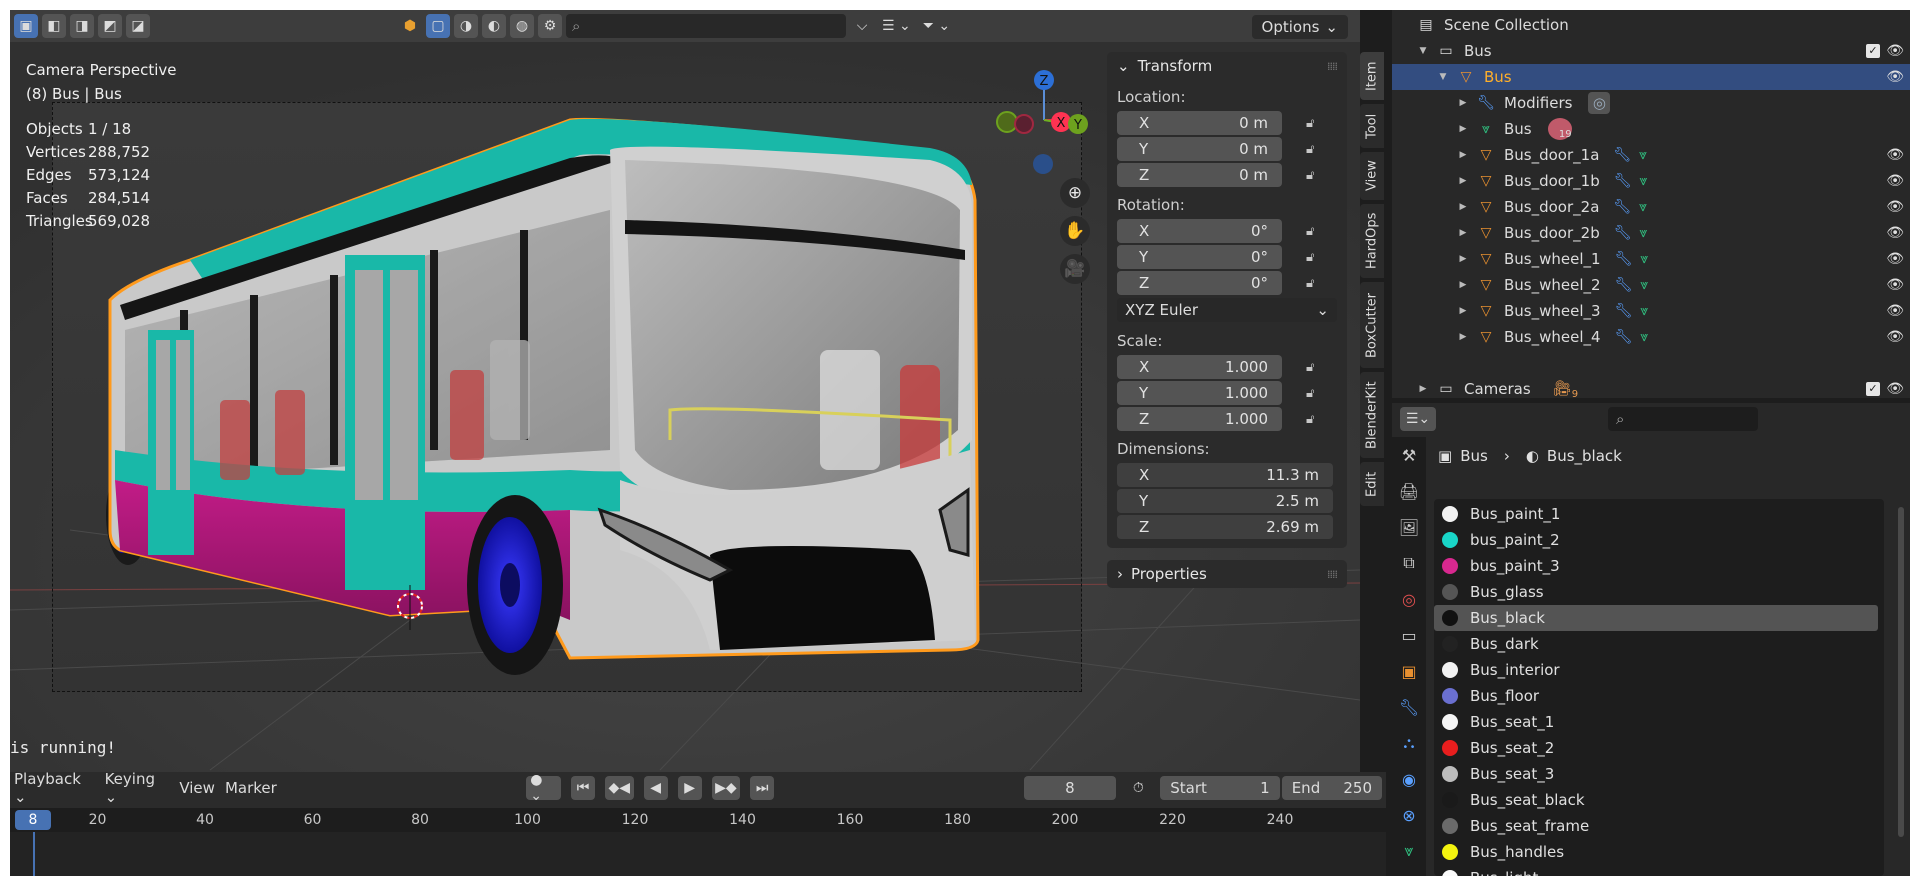  I want to click on outliner-row-child-object: ▶ ▽ Bus_wheel_2 🔧︎ ⩔ 👁︎, so click(1651, 285).